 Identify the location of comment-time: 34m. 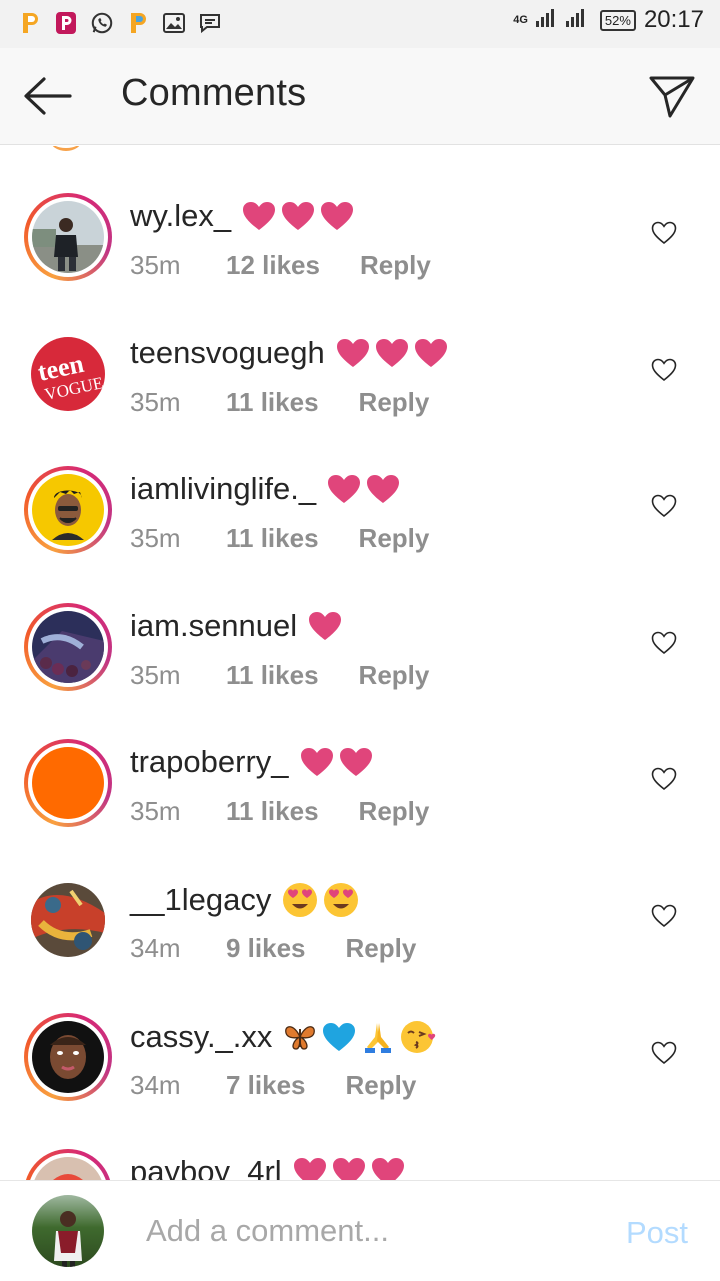
(155, 1085).